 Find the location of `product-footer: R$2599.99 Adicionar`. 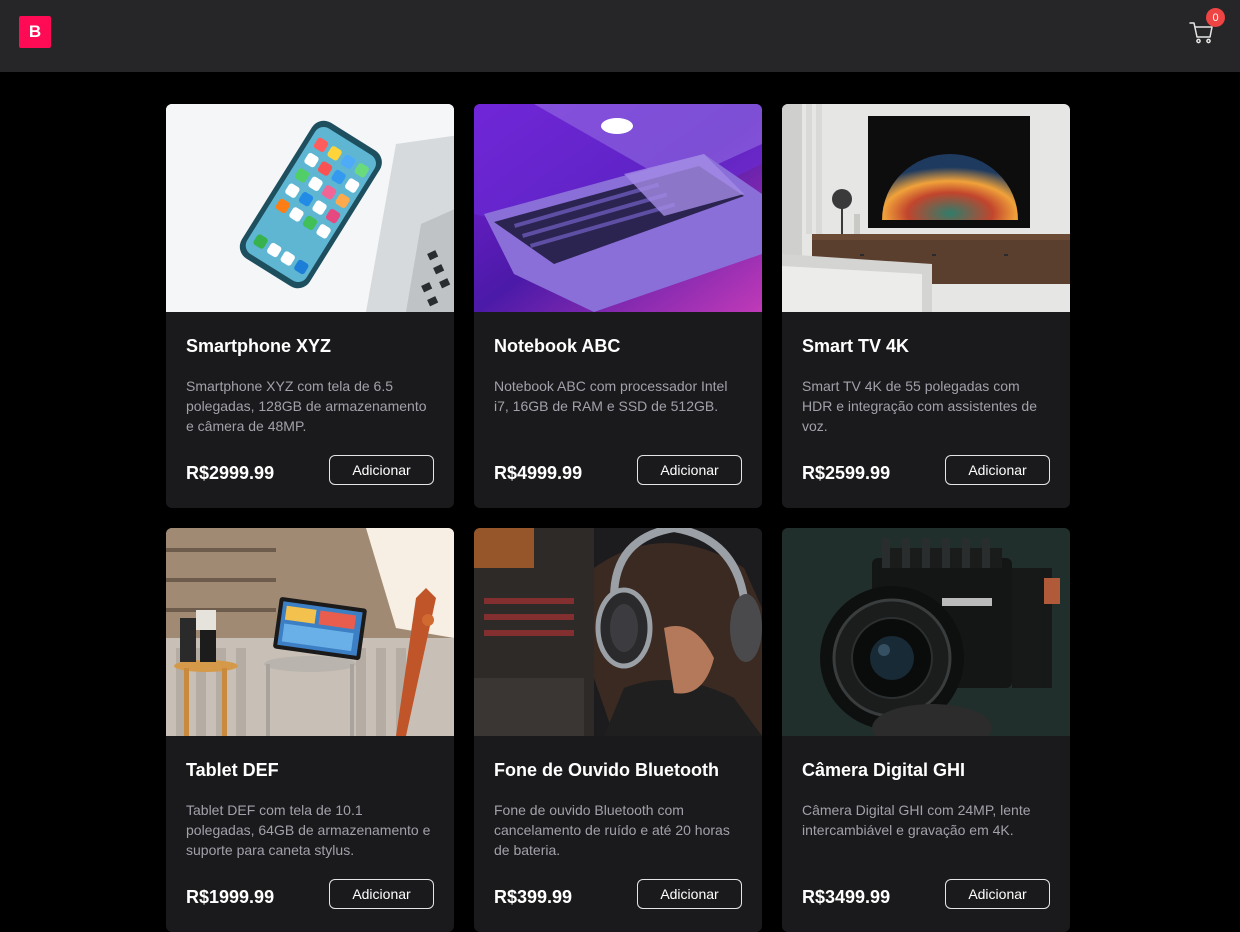

product-footer: R$2599.99 Adicionar is located at coordinates (926, 470).